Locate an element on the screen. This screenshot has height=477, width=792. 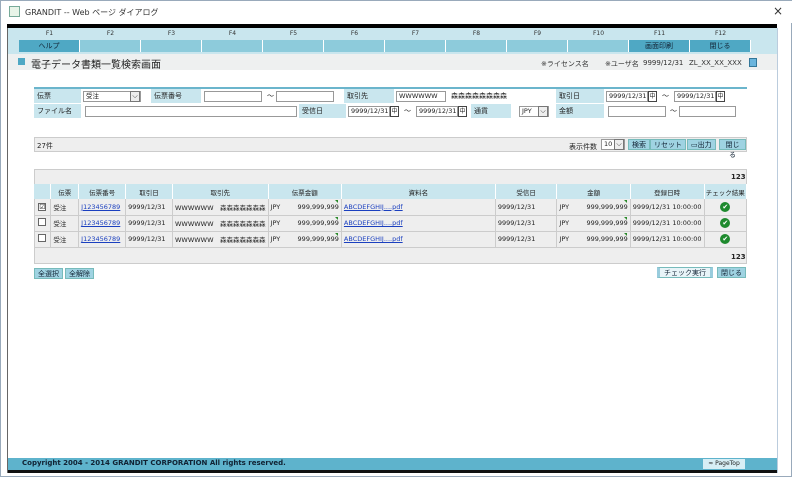
fkey-number: F10 is located at coordinates (598, 33).